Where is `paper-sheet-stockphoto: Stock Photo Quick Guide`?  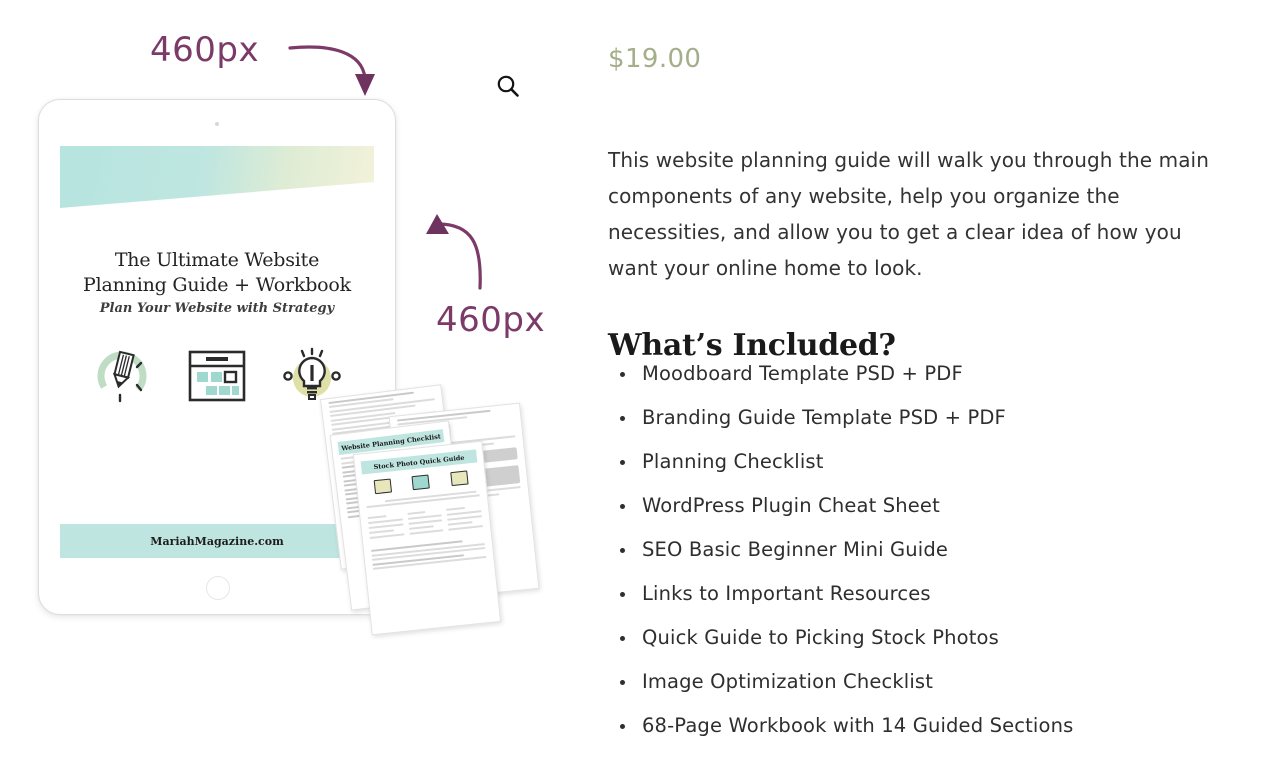
paper-sheet-stockphoto: Stock Photo Quick Guide is located at coordinates (427, 538).